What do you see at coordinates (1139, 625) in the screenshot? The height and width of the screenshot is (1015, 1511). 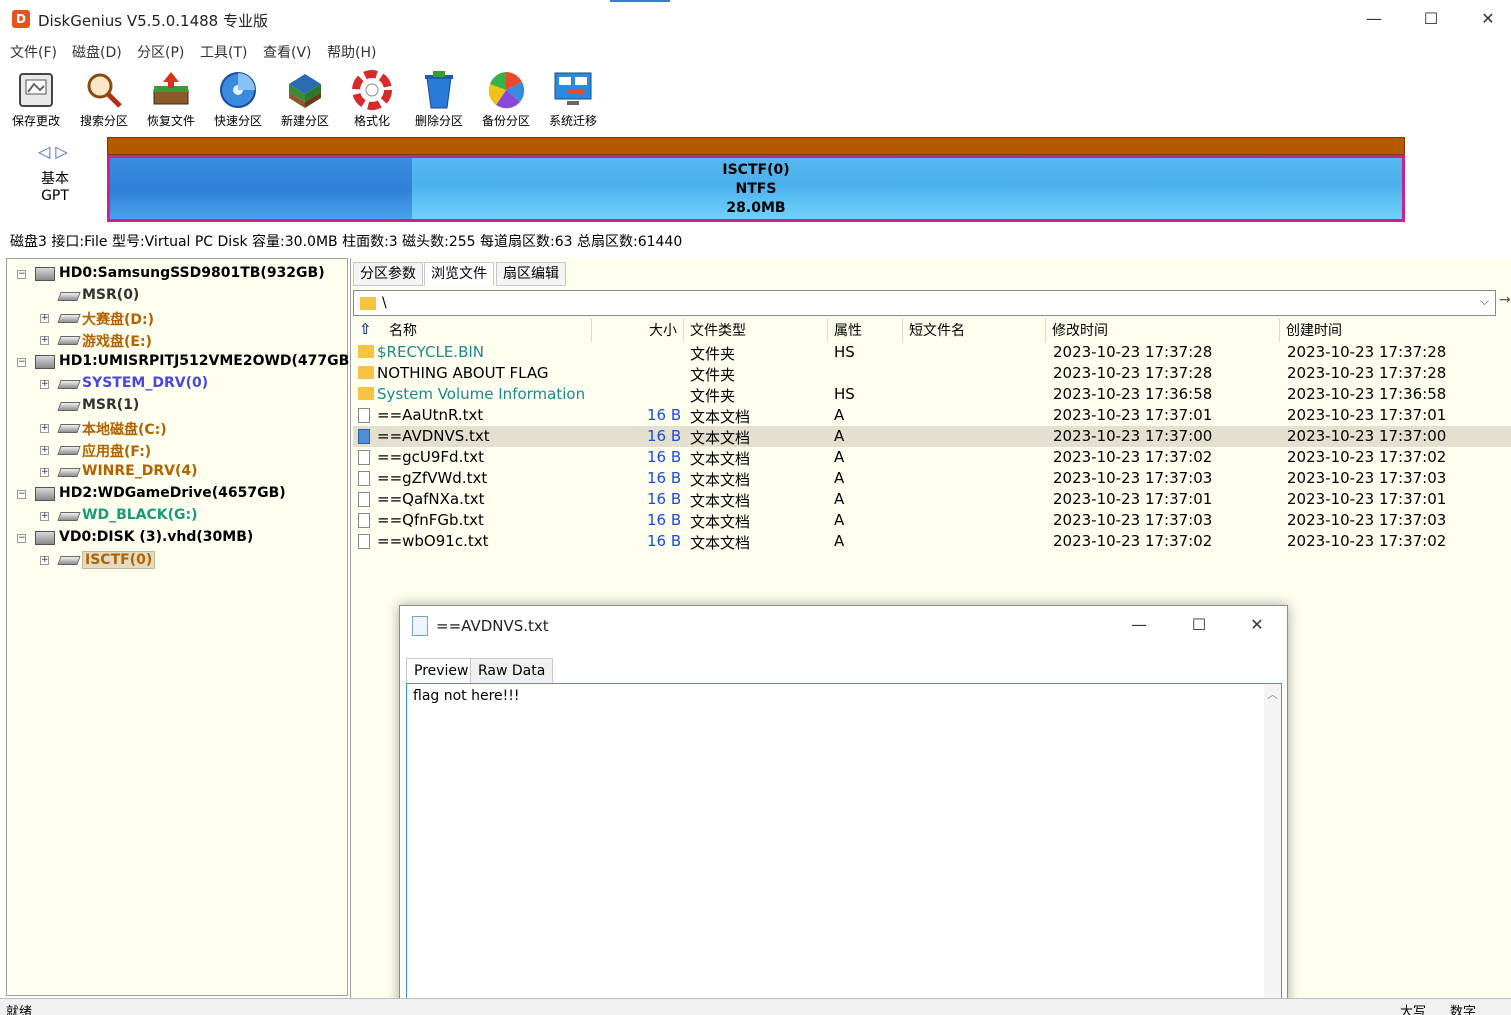 I see `preview-minimize-button: —` at bounding box center [1139, 625].